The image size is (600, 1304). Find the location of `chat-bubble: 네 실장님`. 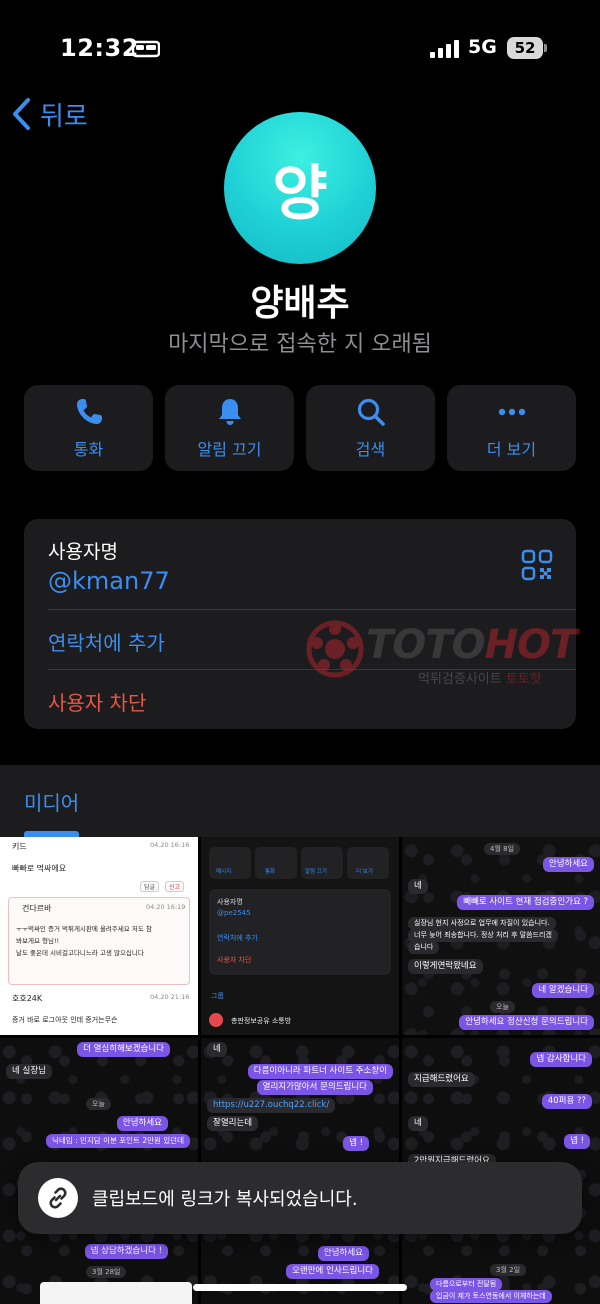

chat-bubble: 네 실장님 is located at coordinates (29, 1072).